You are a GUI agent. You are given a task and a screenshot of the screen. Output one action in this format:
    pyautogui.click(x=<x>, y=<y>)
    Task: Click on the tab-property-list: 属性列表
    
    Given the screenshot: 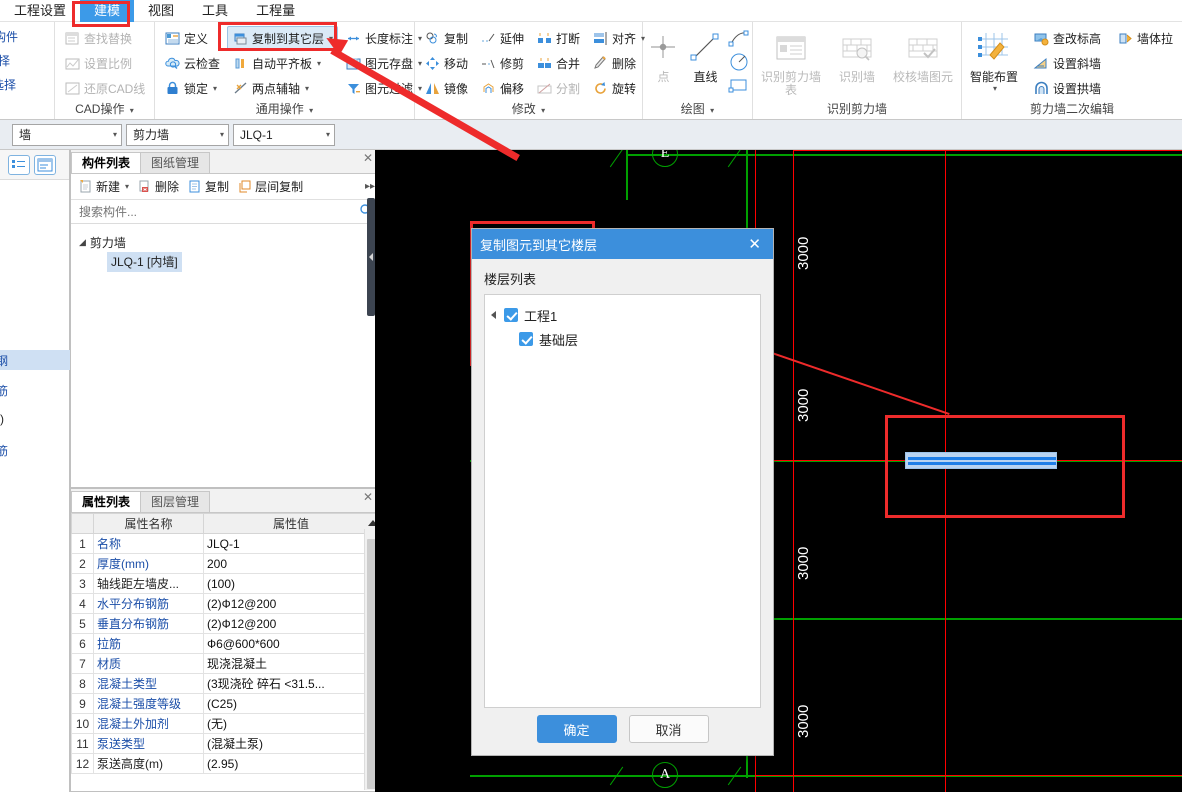 What is the action you would take?
    pyautogui.click(x=106, y=501)
    